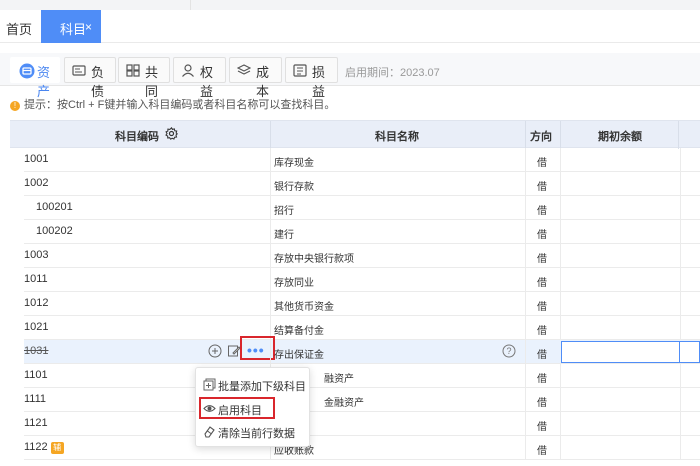  What do you see at coordinates (36, 159) in the screenshot?
I see `row-code: 1001` at bounding box center [36, 159].